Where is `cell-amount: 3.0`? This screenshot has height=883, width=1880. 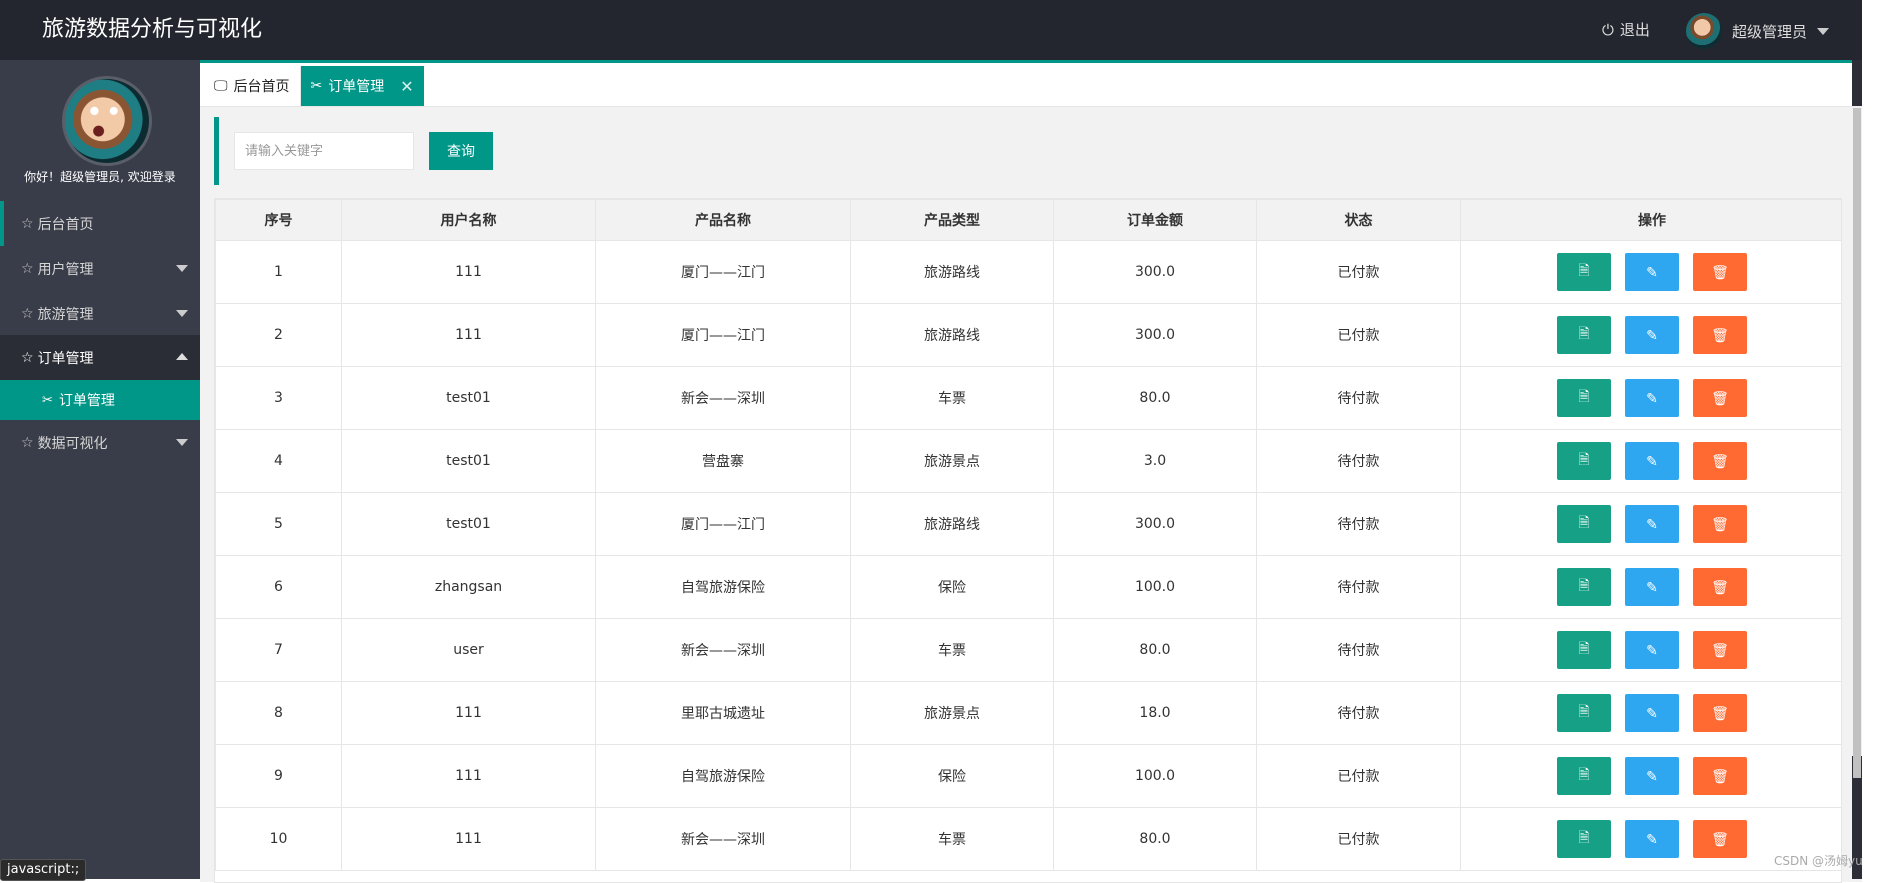 cell-amount: 3.0 is located at coordinates (1155, 461).